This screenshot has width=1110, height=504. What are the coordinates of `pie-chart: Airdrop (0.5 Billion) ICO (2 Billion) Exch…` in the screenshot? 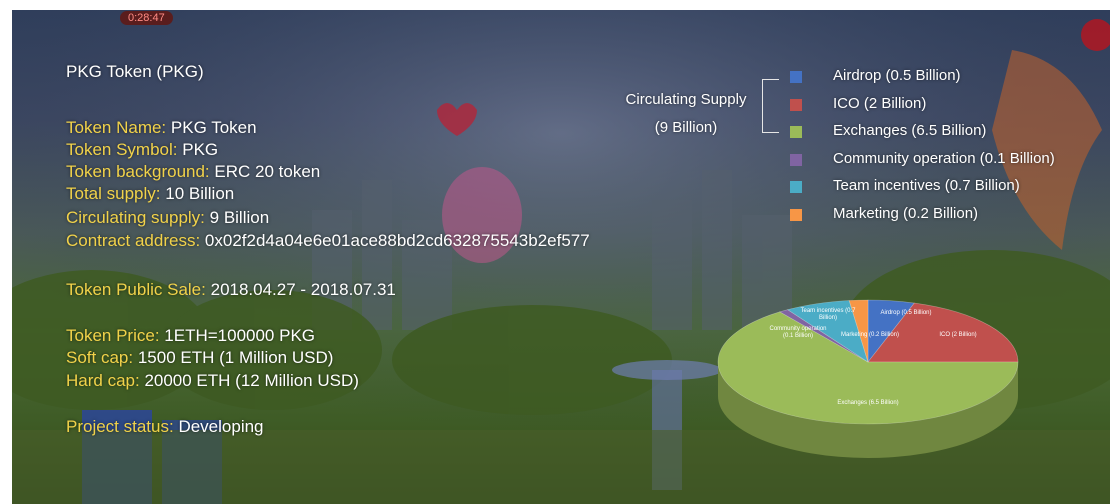 It's located at (868, 378).